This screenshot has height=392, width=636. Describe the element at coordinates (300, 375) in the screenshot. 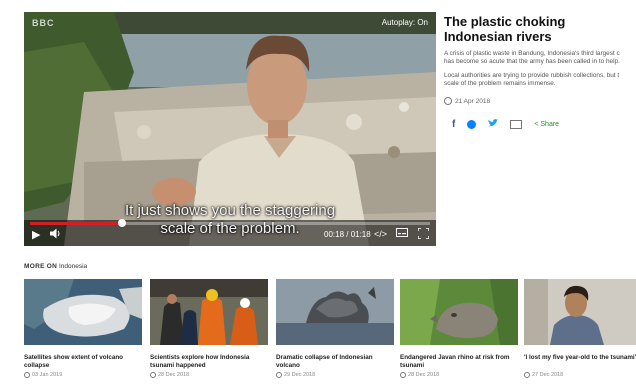

I see `card-date-text: 29 Dec 2018` at that location.